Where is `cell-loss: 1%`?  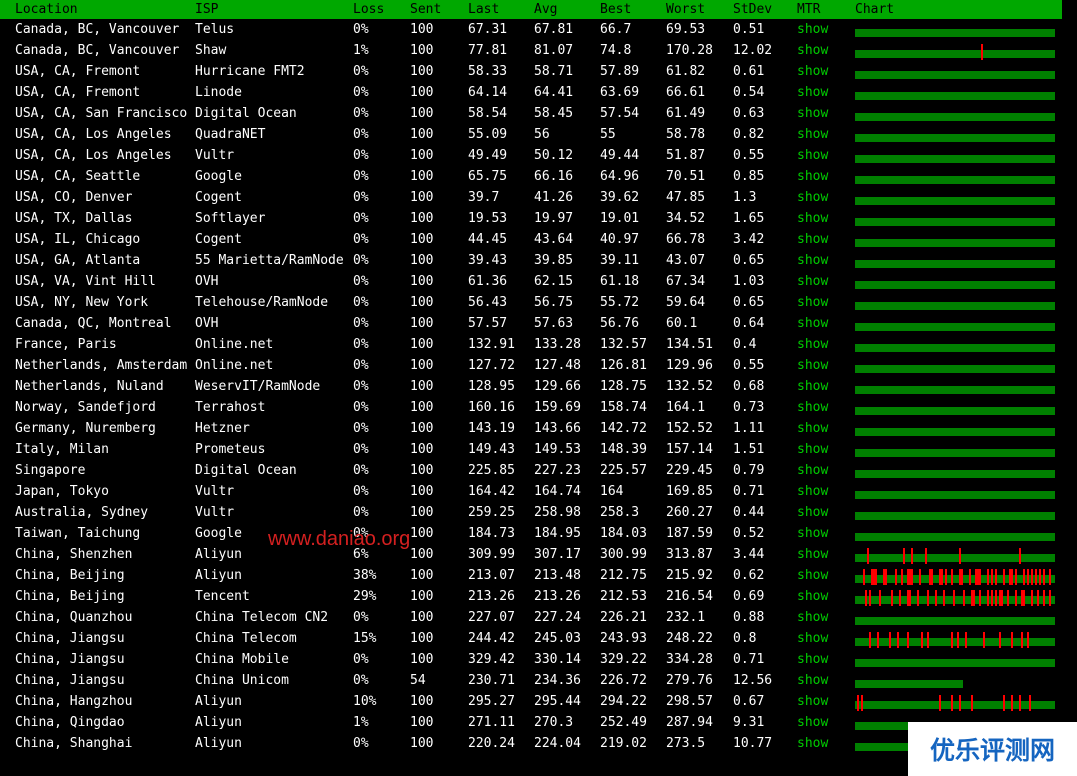
cell-loss: 1% is located at coordinates (361, 50).